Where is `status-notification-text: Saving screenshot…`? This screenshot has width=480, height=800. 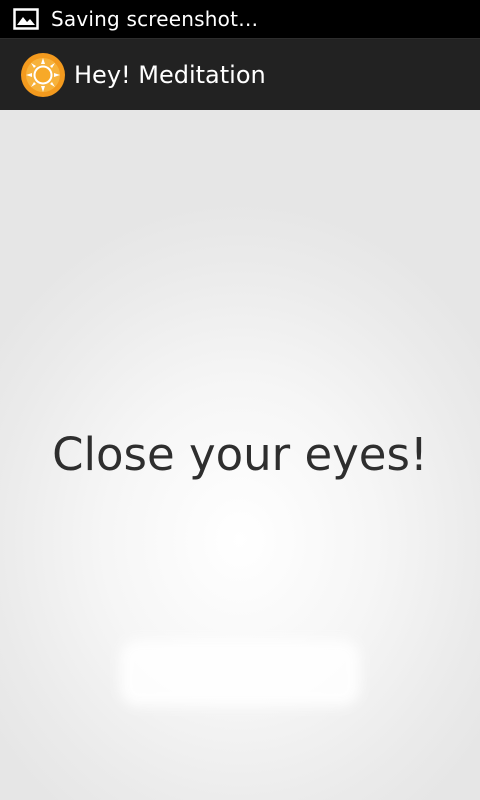
status-notification-text: Saving screenshot… is located at coordinates (155, 19).